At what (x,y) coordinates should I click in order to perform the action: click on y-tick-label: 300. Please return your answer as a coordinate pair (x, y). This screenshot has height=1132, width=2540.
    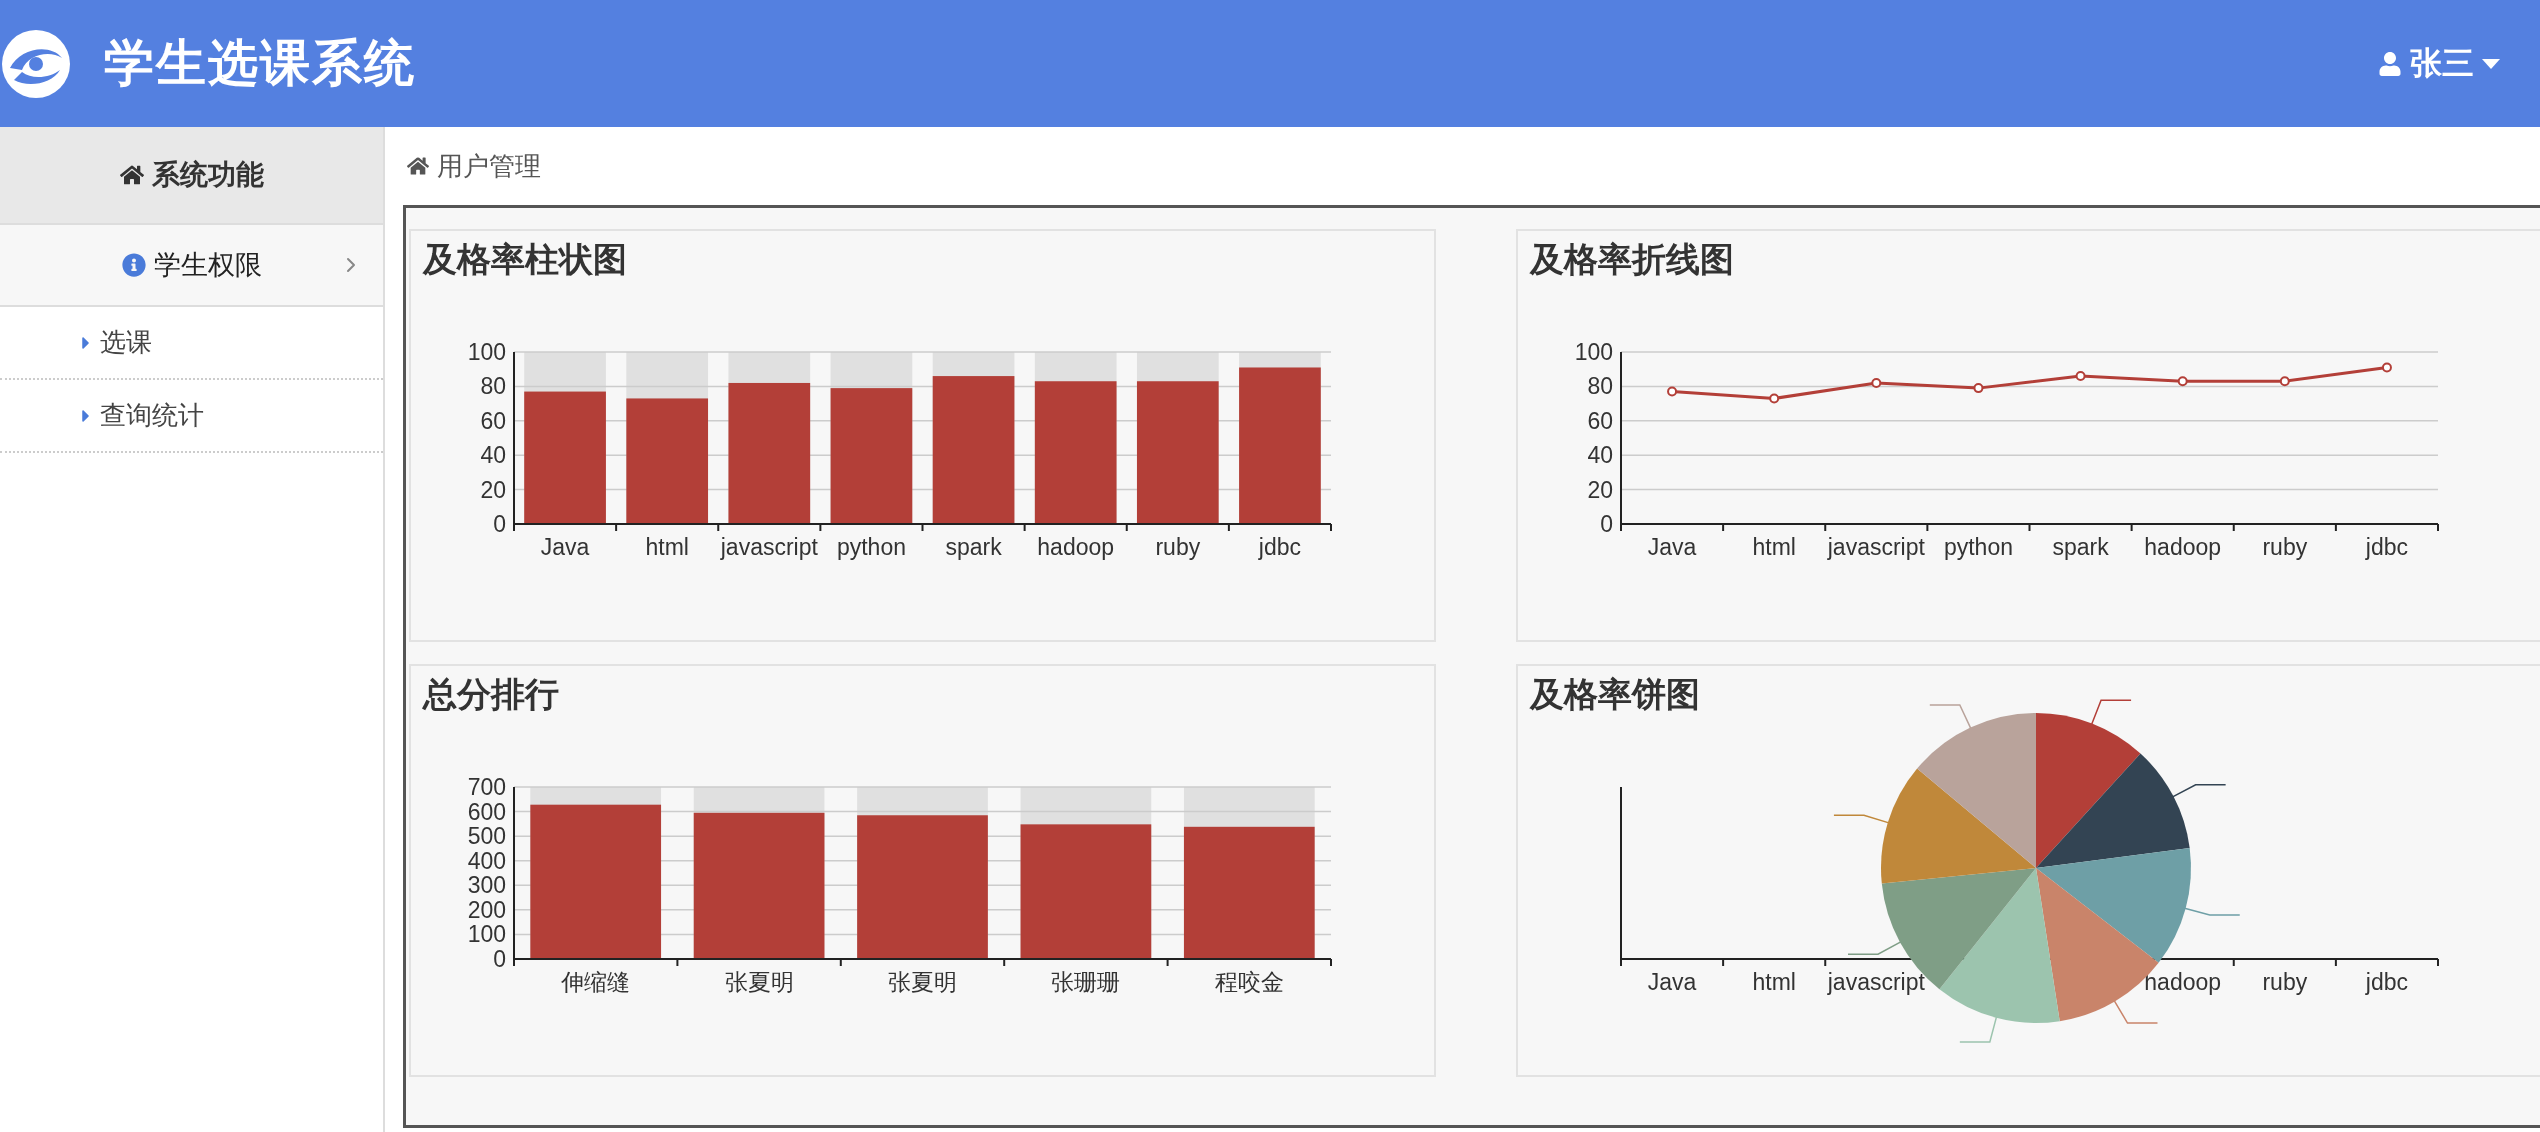
    Looking at the image, I should click on (486, 885).